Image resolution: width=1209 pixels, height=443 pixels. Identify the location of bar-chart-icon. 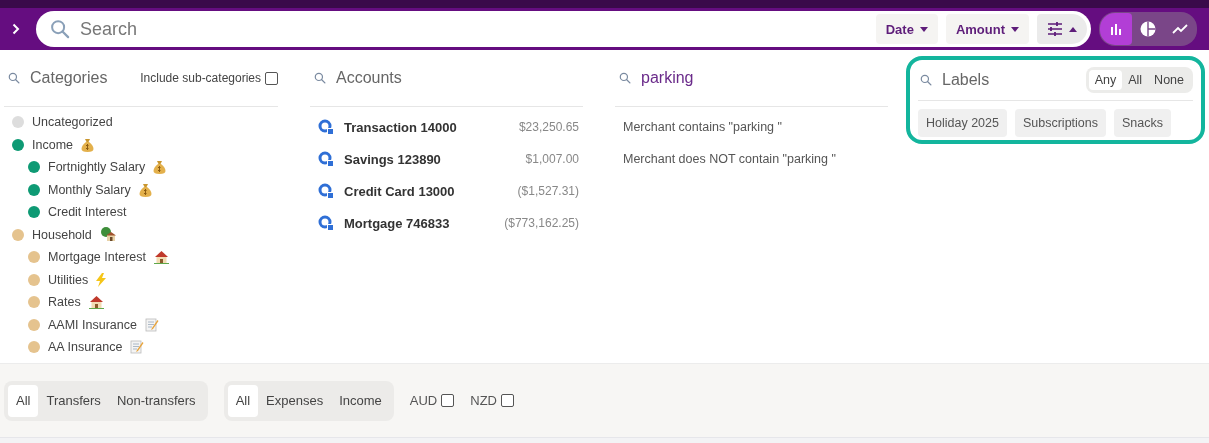
(1116, 29).